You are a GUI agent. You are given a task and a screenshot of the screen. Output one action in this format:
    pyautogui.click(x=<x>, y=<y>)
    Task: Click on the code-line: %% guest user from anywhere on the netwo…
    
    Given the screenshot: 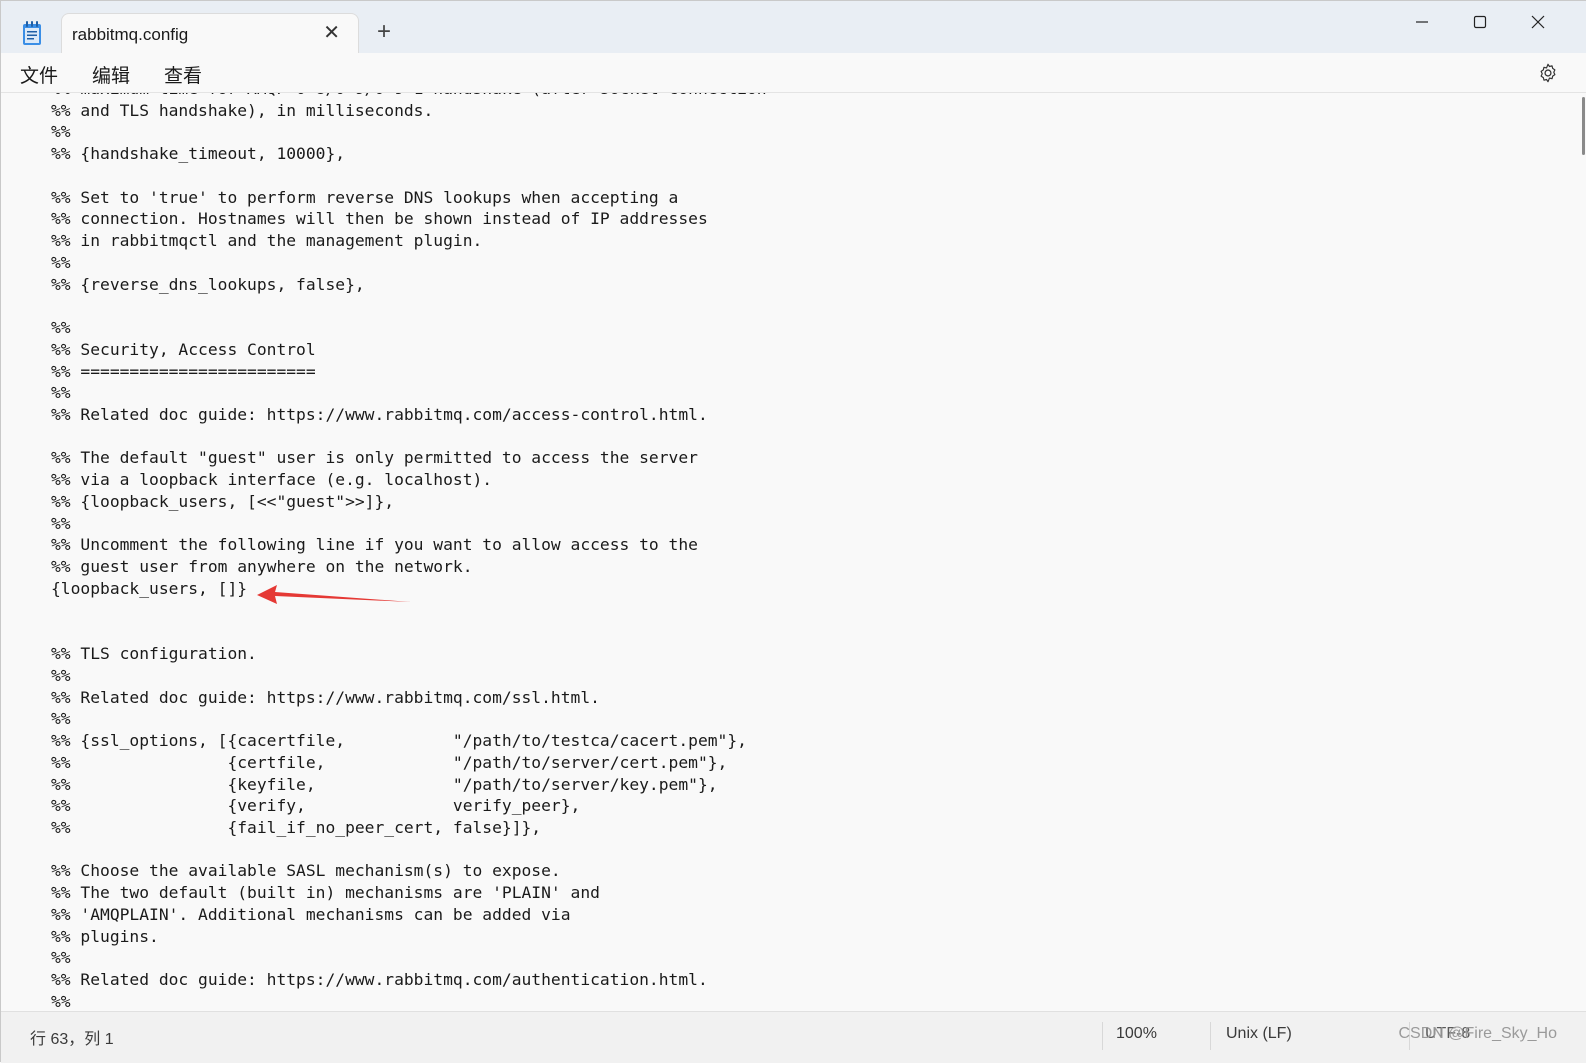 What is the action you would take?
    pyautogui.click(x=262, y=567)
    